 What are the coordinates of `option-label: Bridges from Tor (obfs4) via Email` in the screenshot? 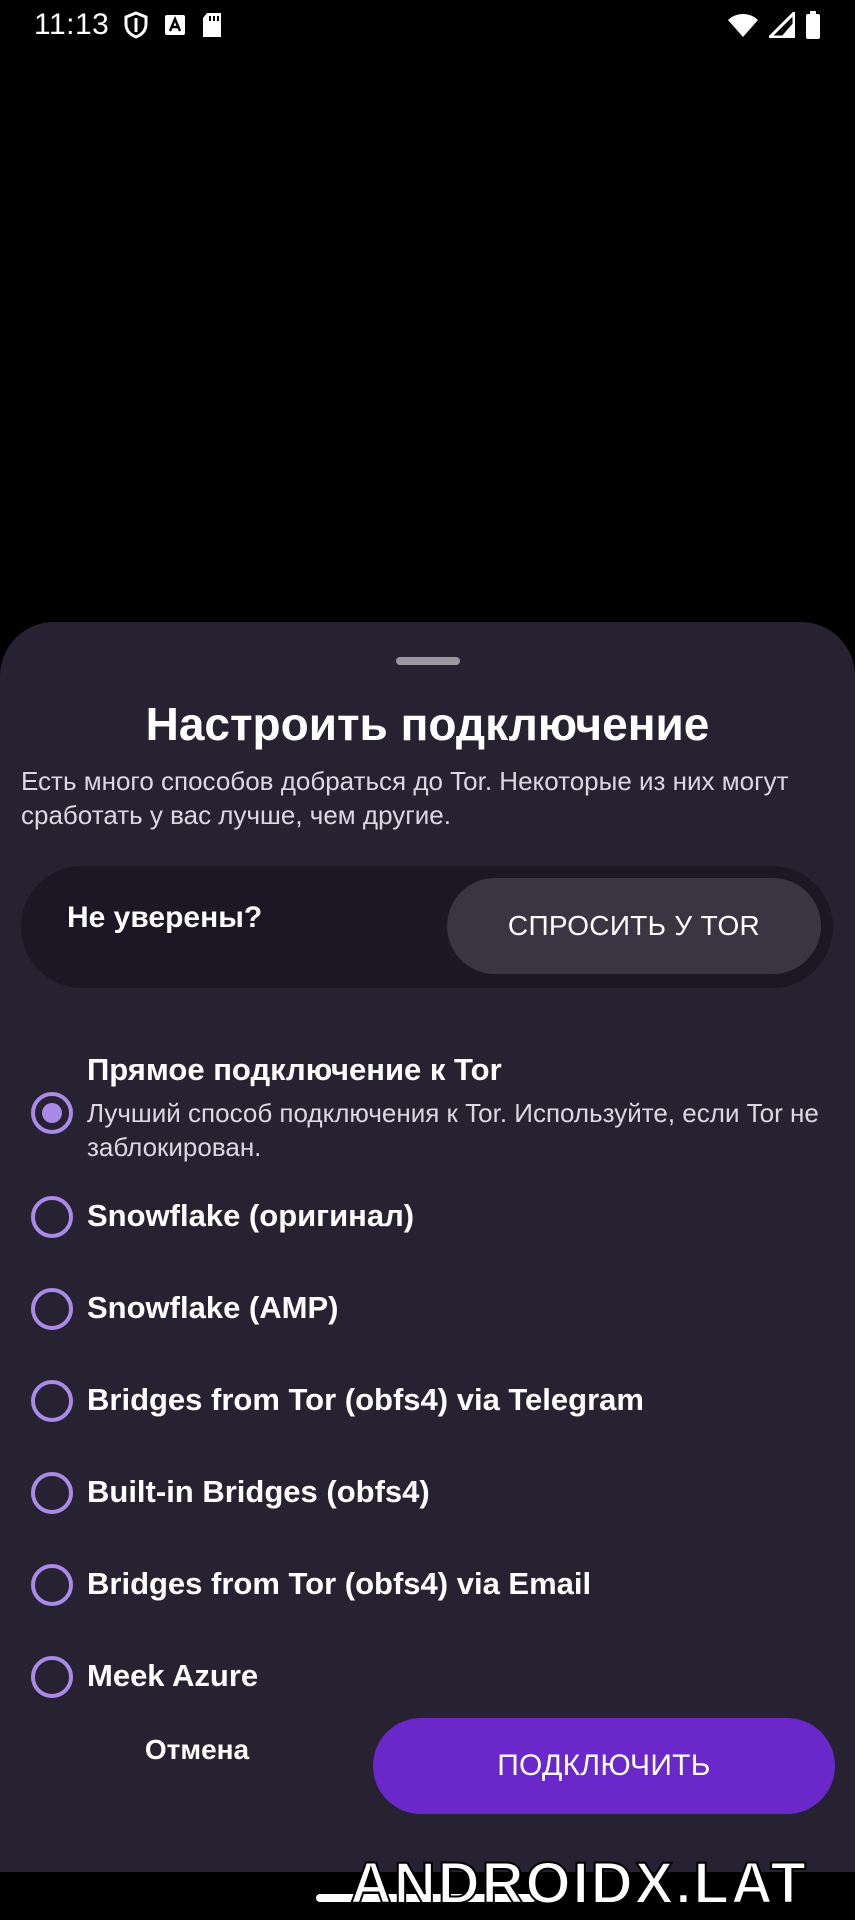 It's located at (339, 1583).